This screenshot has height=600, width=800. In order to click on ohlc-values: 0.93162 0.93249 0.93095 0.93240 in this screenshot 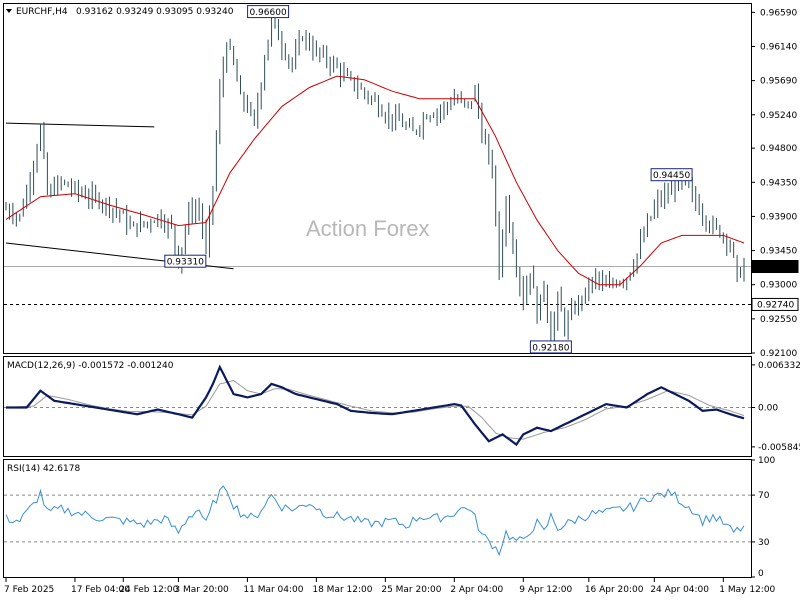, I will do `click(155, 12)`.